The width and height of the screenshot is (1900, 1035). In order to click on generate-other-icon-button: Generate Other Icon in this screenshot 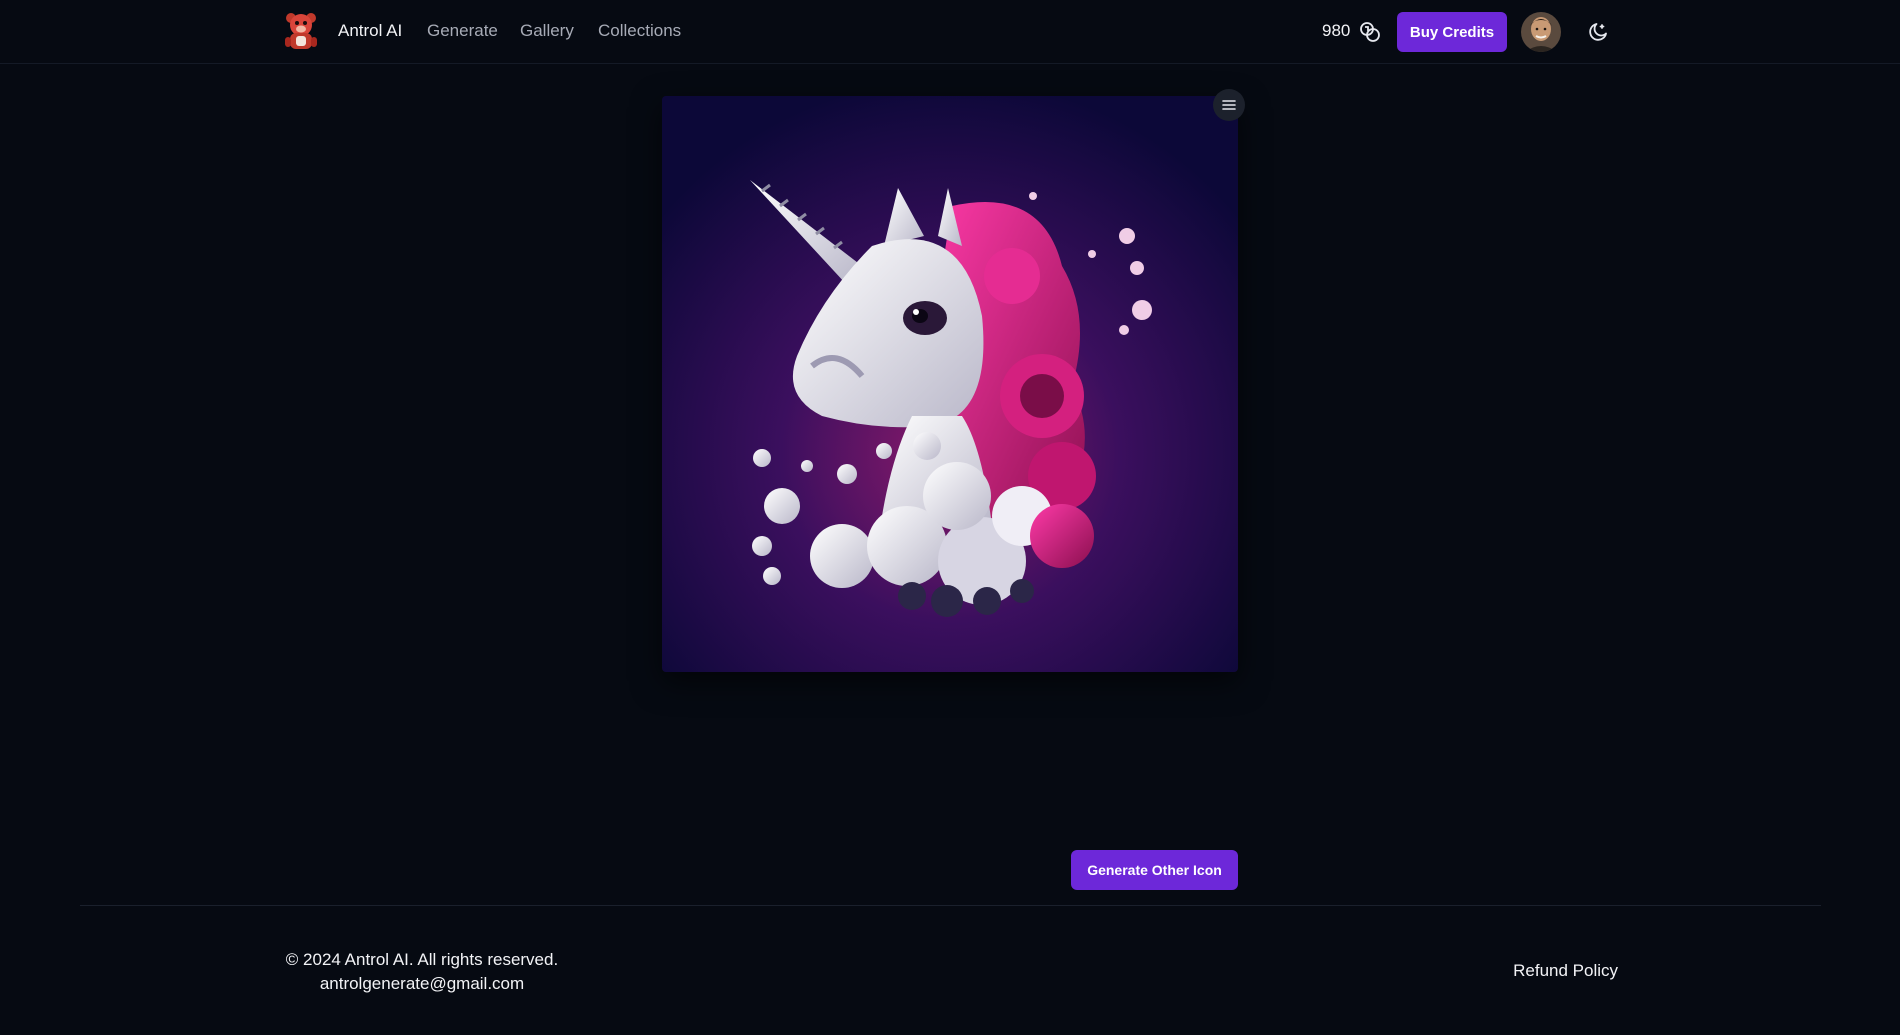, I will do `click(1154, 870)`.